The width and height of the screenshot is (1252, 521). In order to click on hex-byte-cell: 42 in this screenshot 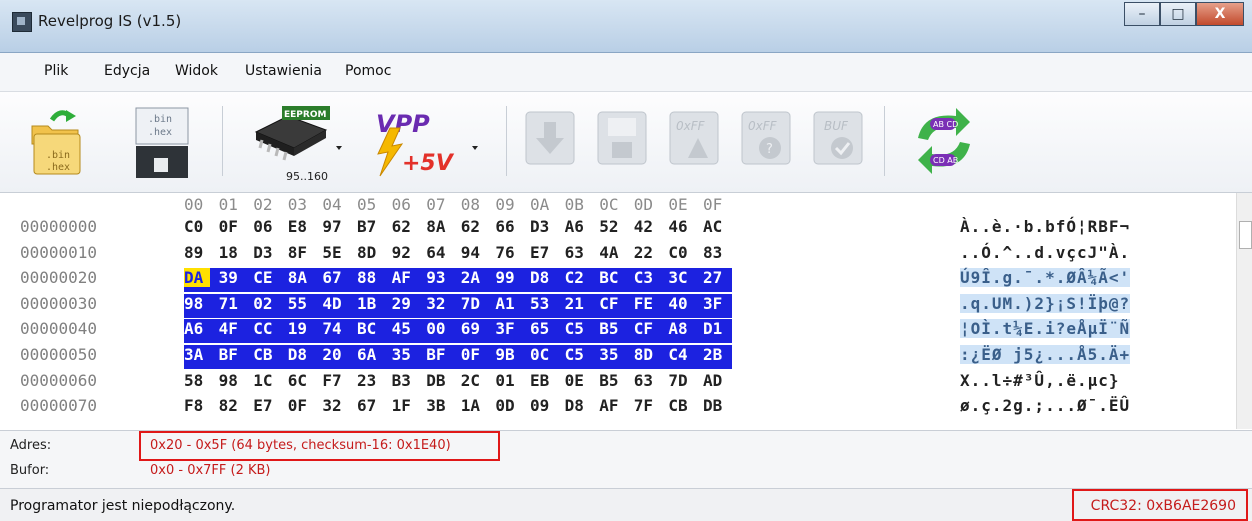, I will do `click(647, 226)`.